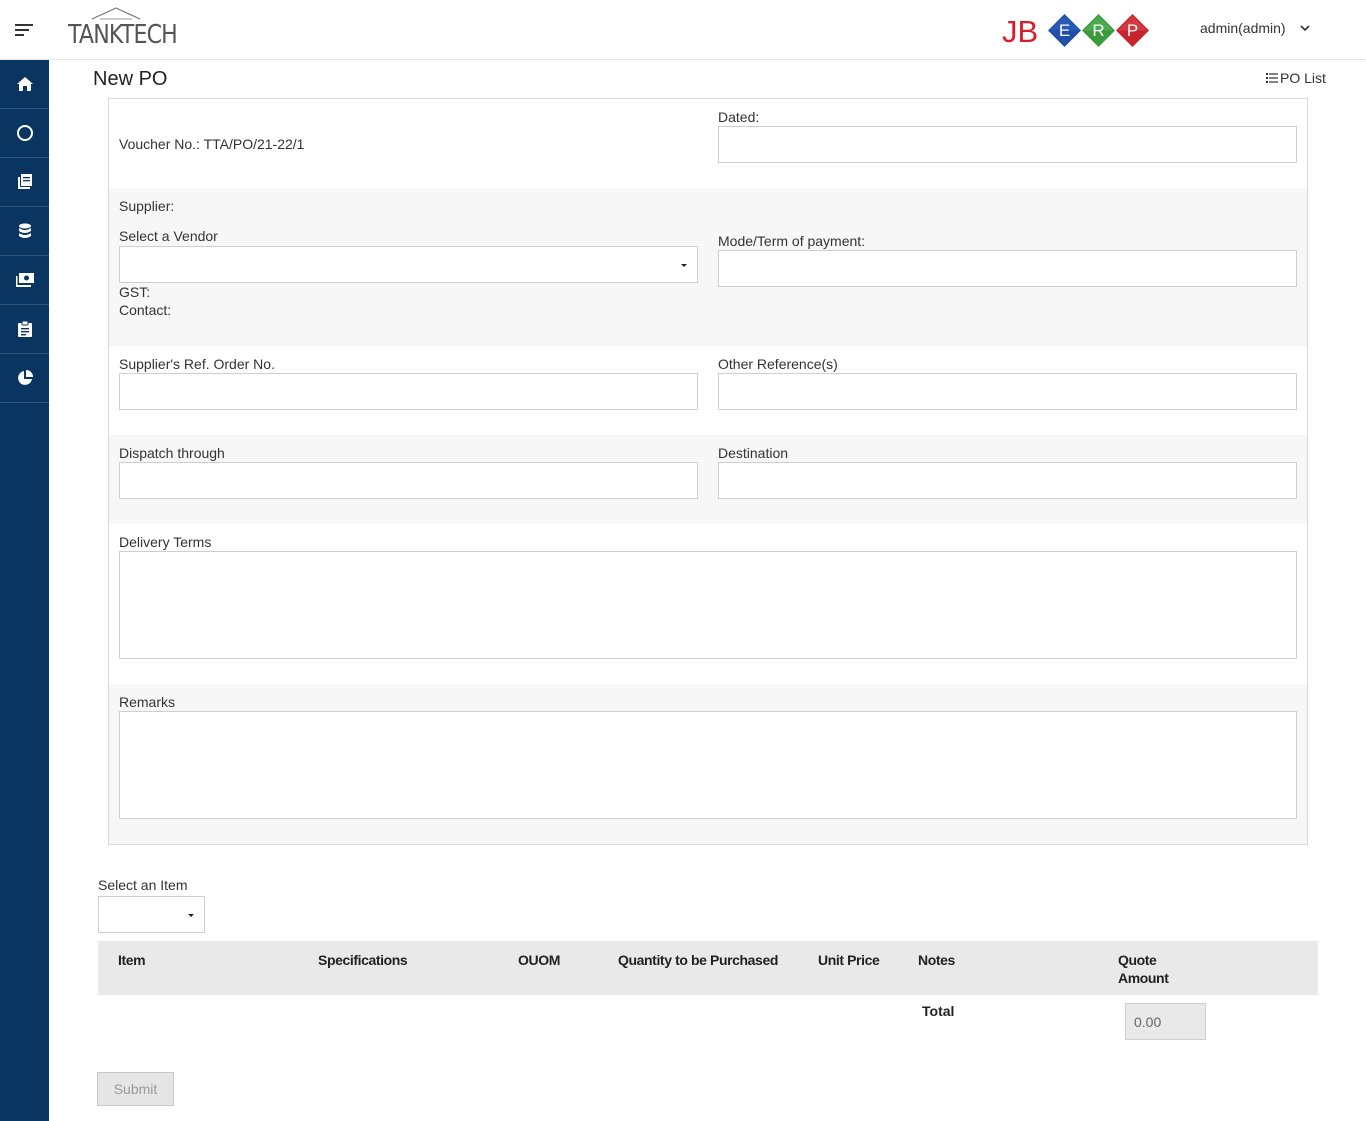 The height and width of the screenshot is (1121, 1366). I want to click on pie-chart-icon, so click(25, 377).